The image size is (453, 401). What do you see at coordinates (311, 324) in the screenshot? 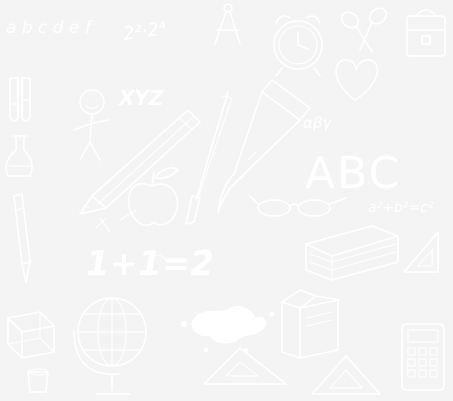
I see `books-icon` at bounding box center [311, 324].